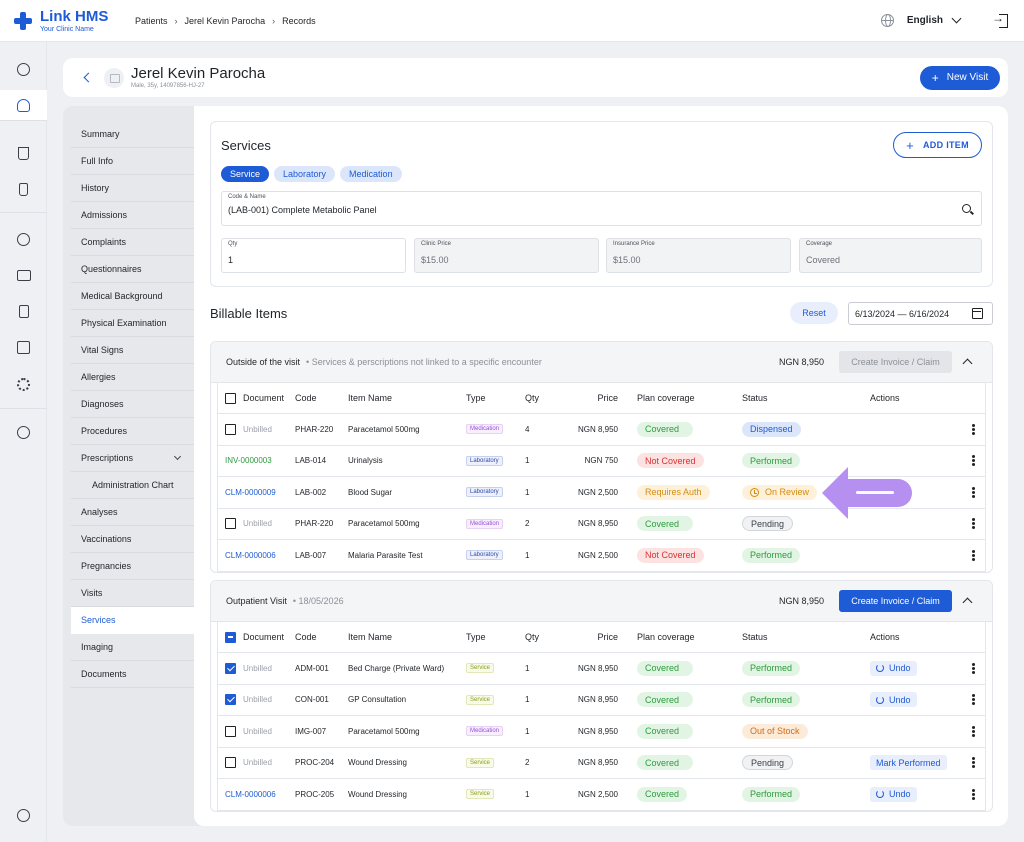  I want to click on calendar-icon, so click(977, 313).